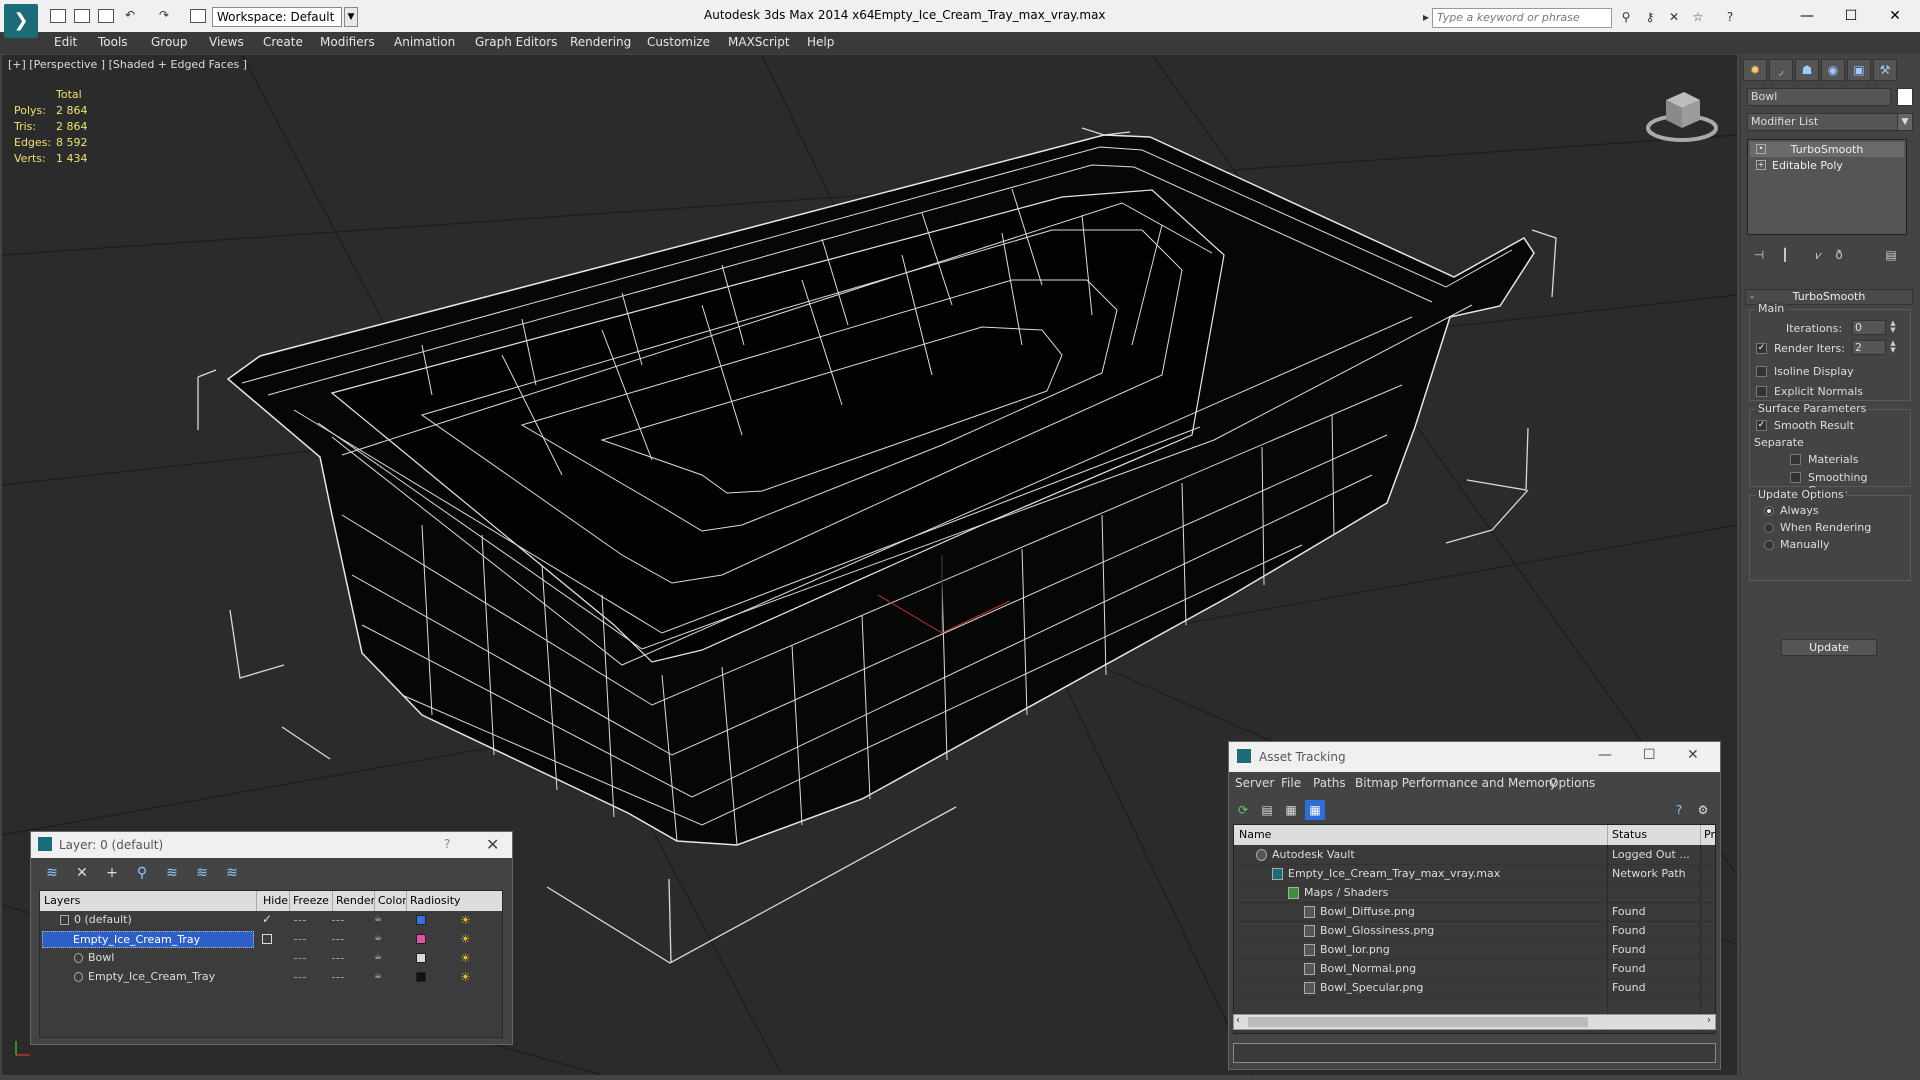 The image size is (1920, 1080). I want to click on spinner-arrows-icon: ▲ ▼, so click(1893, 327).